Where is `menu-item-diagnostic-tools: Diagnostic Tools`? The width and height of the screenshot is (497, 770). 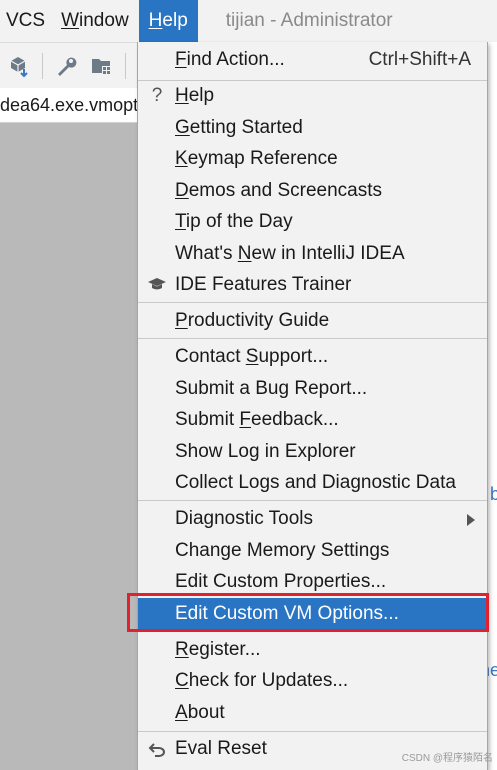
menu-item-diagnostic-tools: Diagnostic Tools is located at coordinates (312, 518).